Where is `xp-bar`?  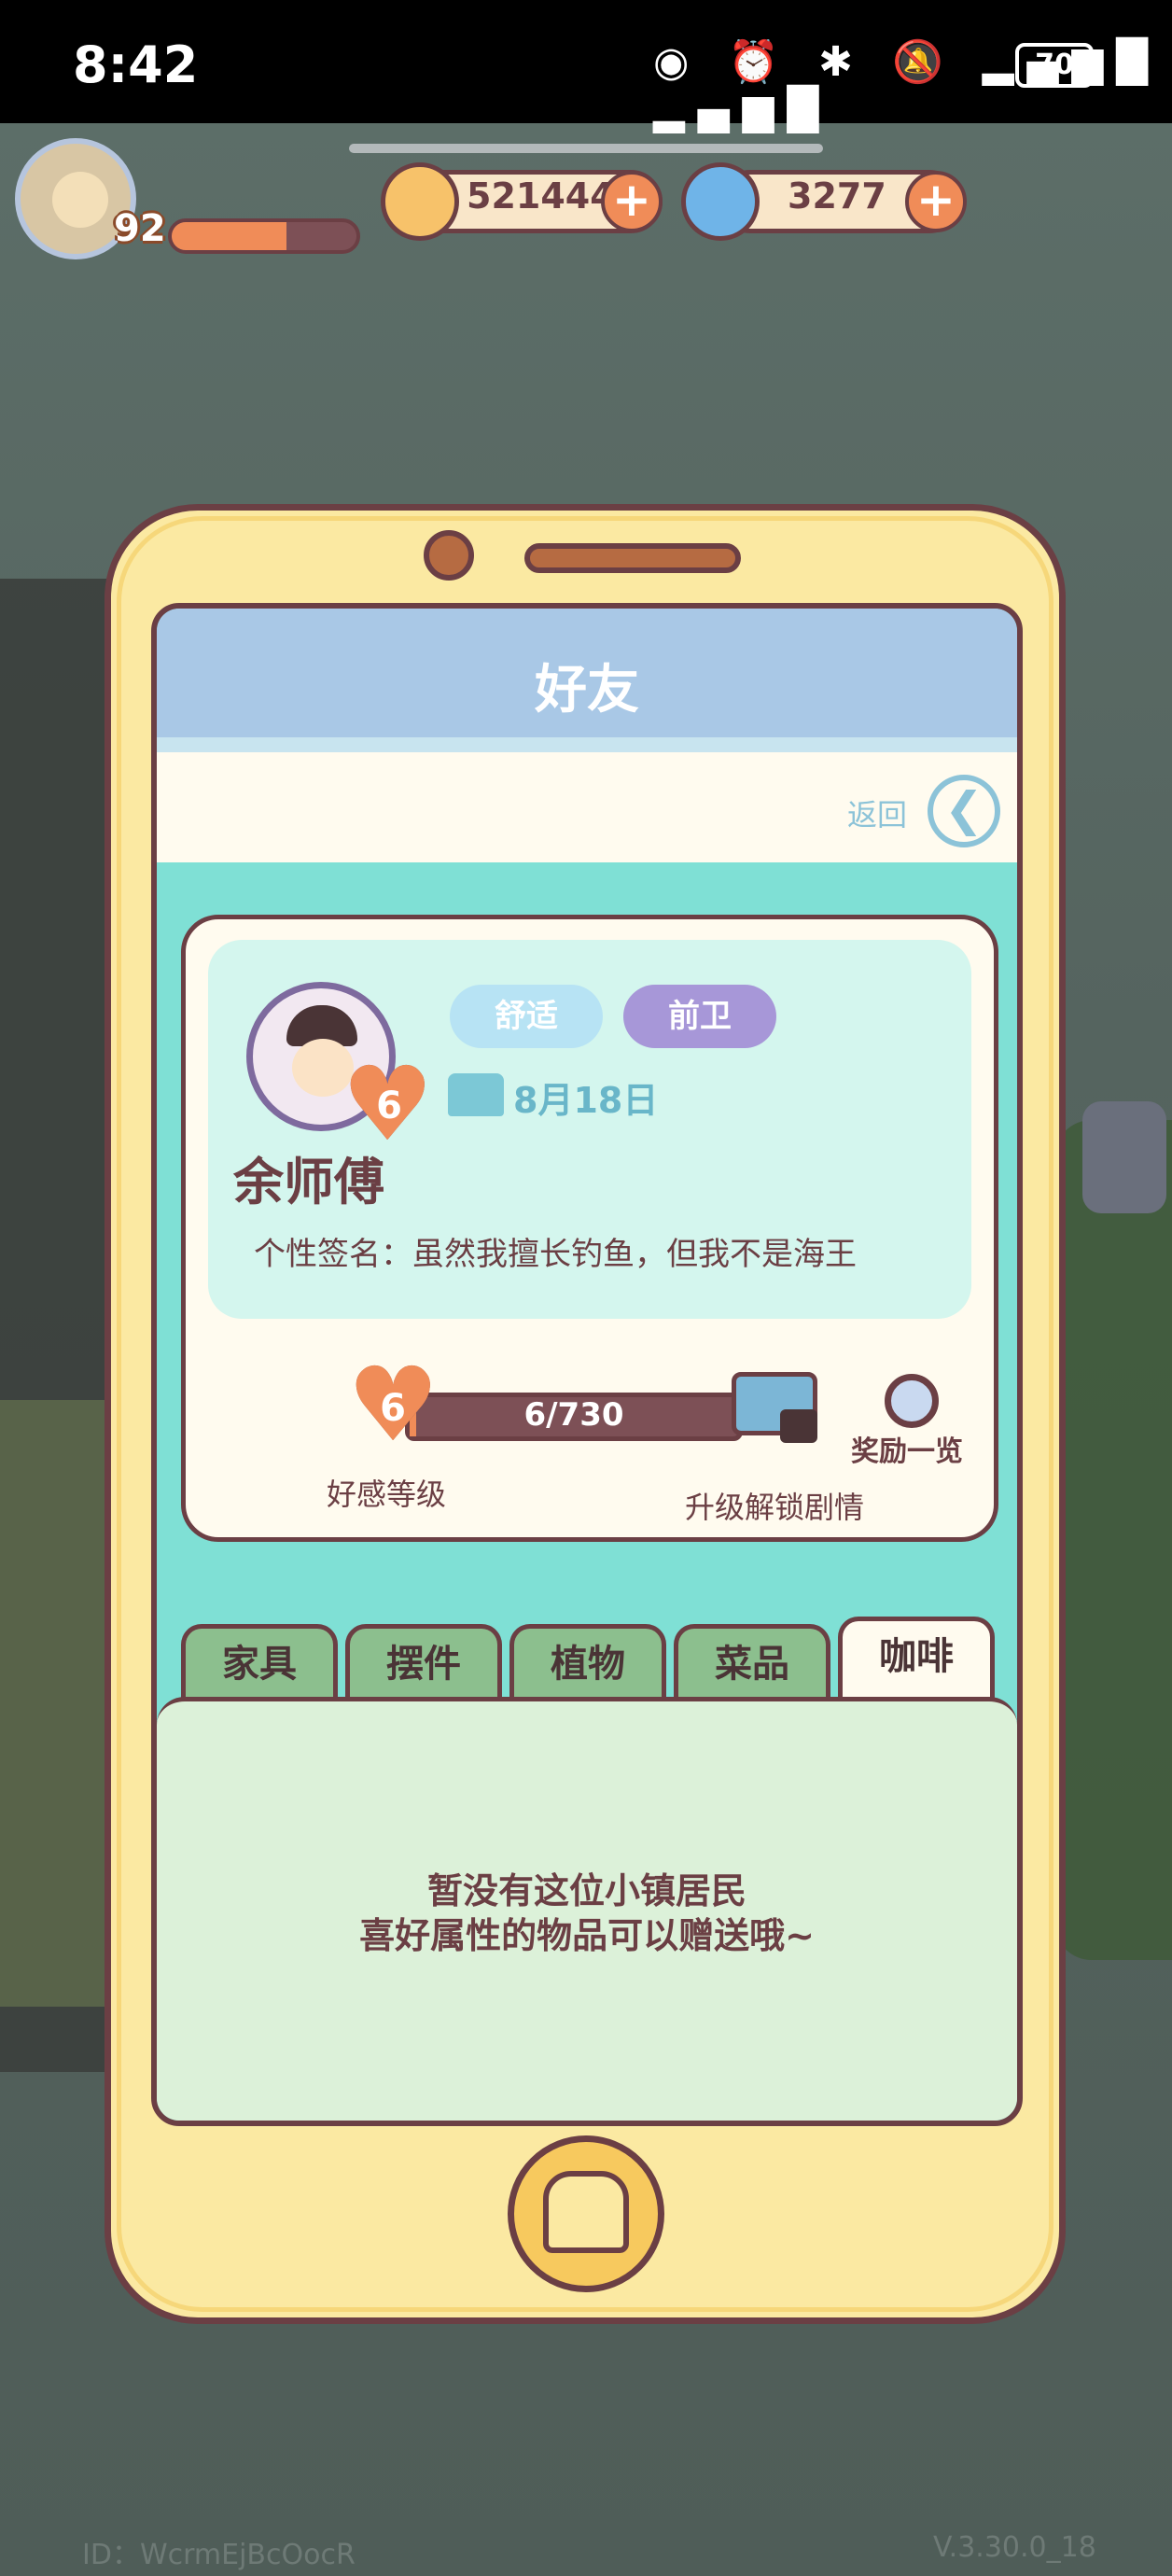 xp-bar is located at coordinates (264, 236).